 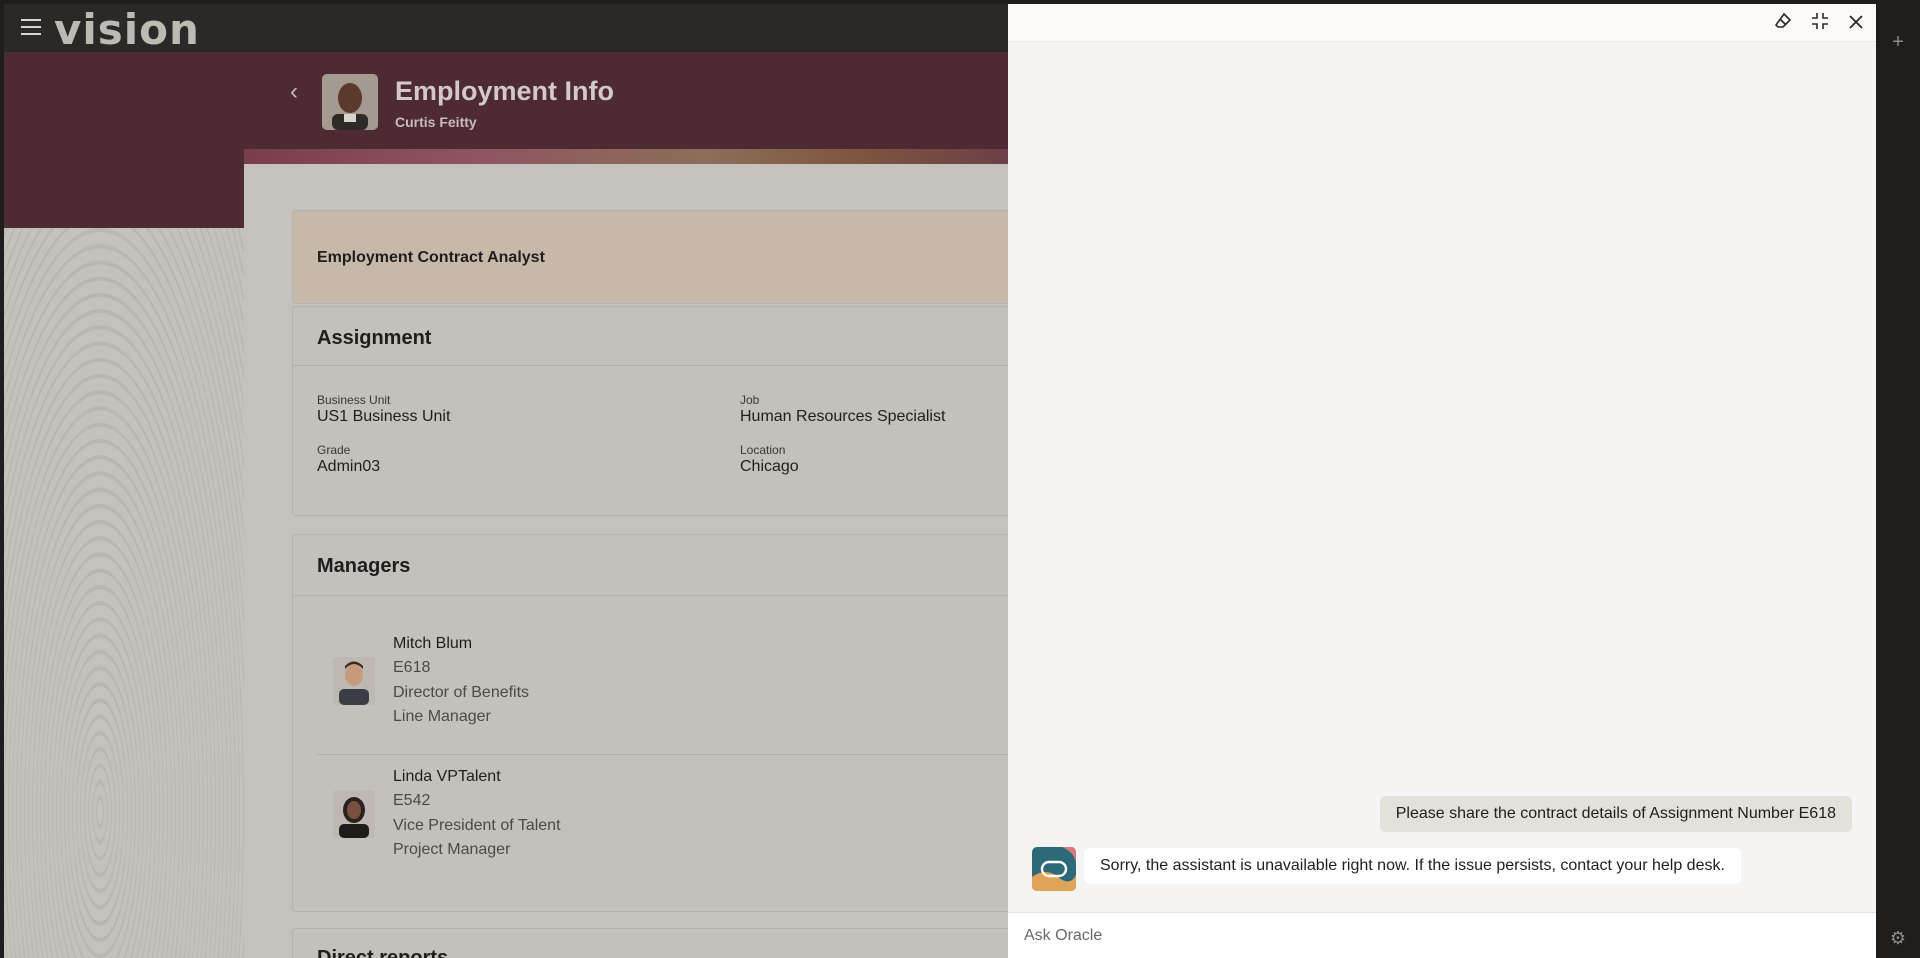 I want to click on location-label: Location, so click(x=763, y=450).